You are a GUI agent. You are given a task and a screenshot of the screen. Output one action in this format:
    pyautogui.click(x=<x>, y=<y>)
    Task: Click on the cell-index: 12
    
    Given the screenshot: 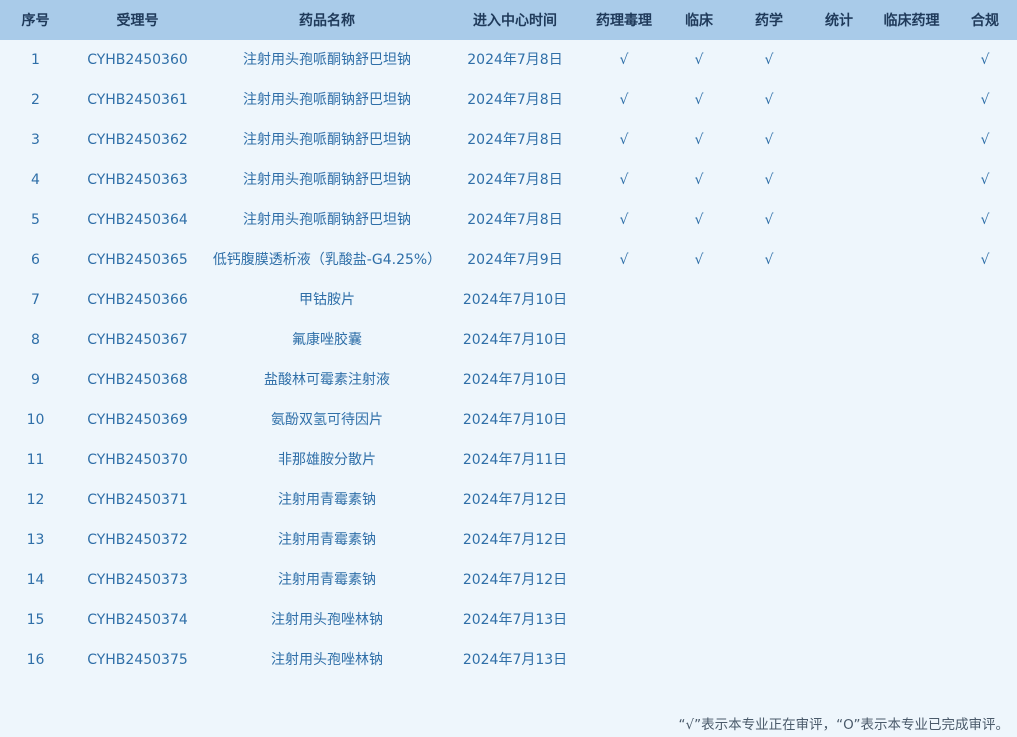 What is the action you would take?
    pyautogui.click(x=35, y=500)
    